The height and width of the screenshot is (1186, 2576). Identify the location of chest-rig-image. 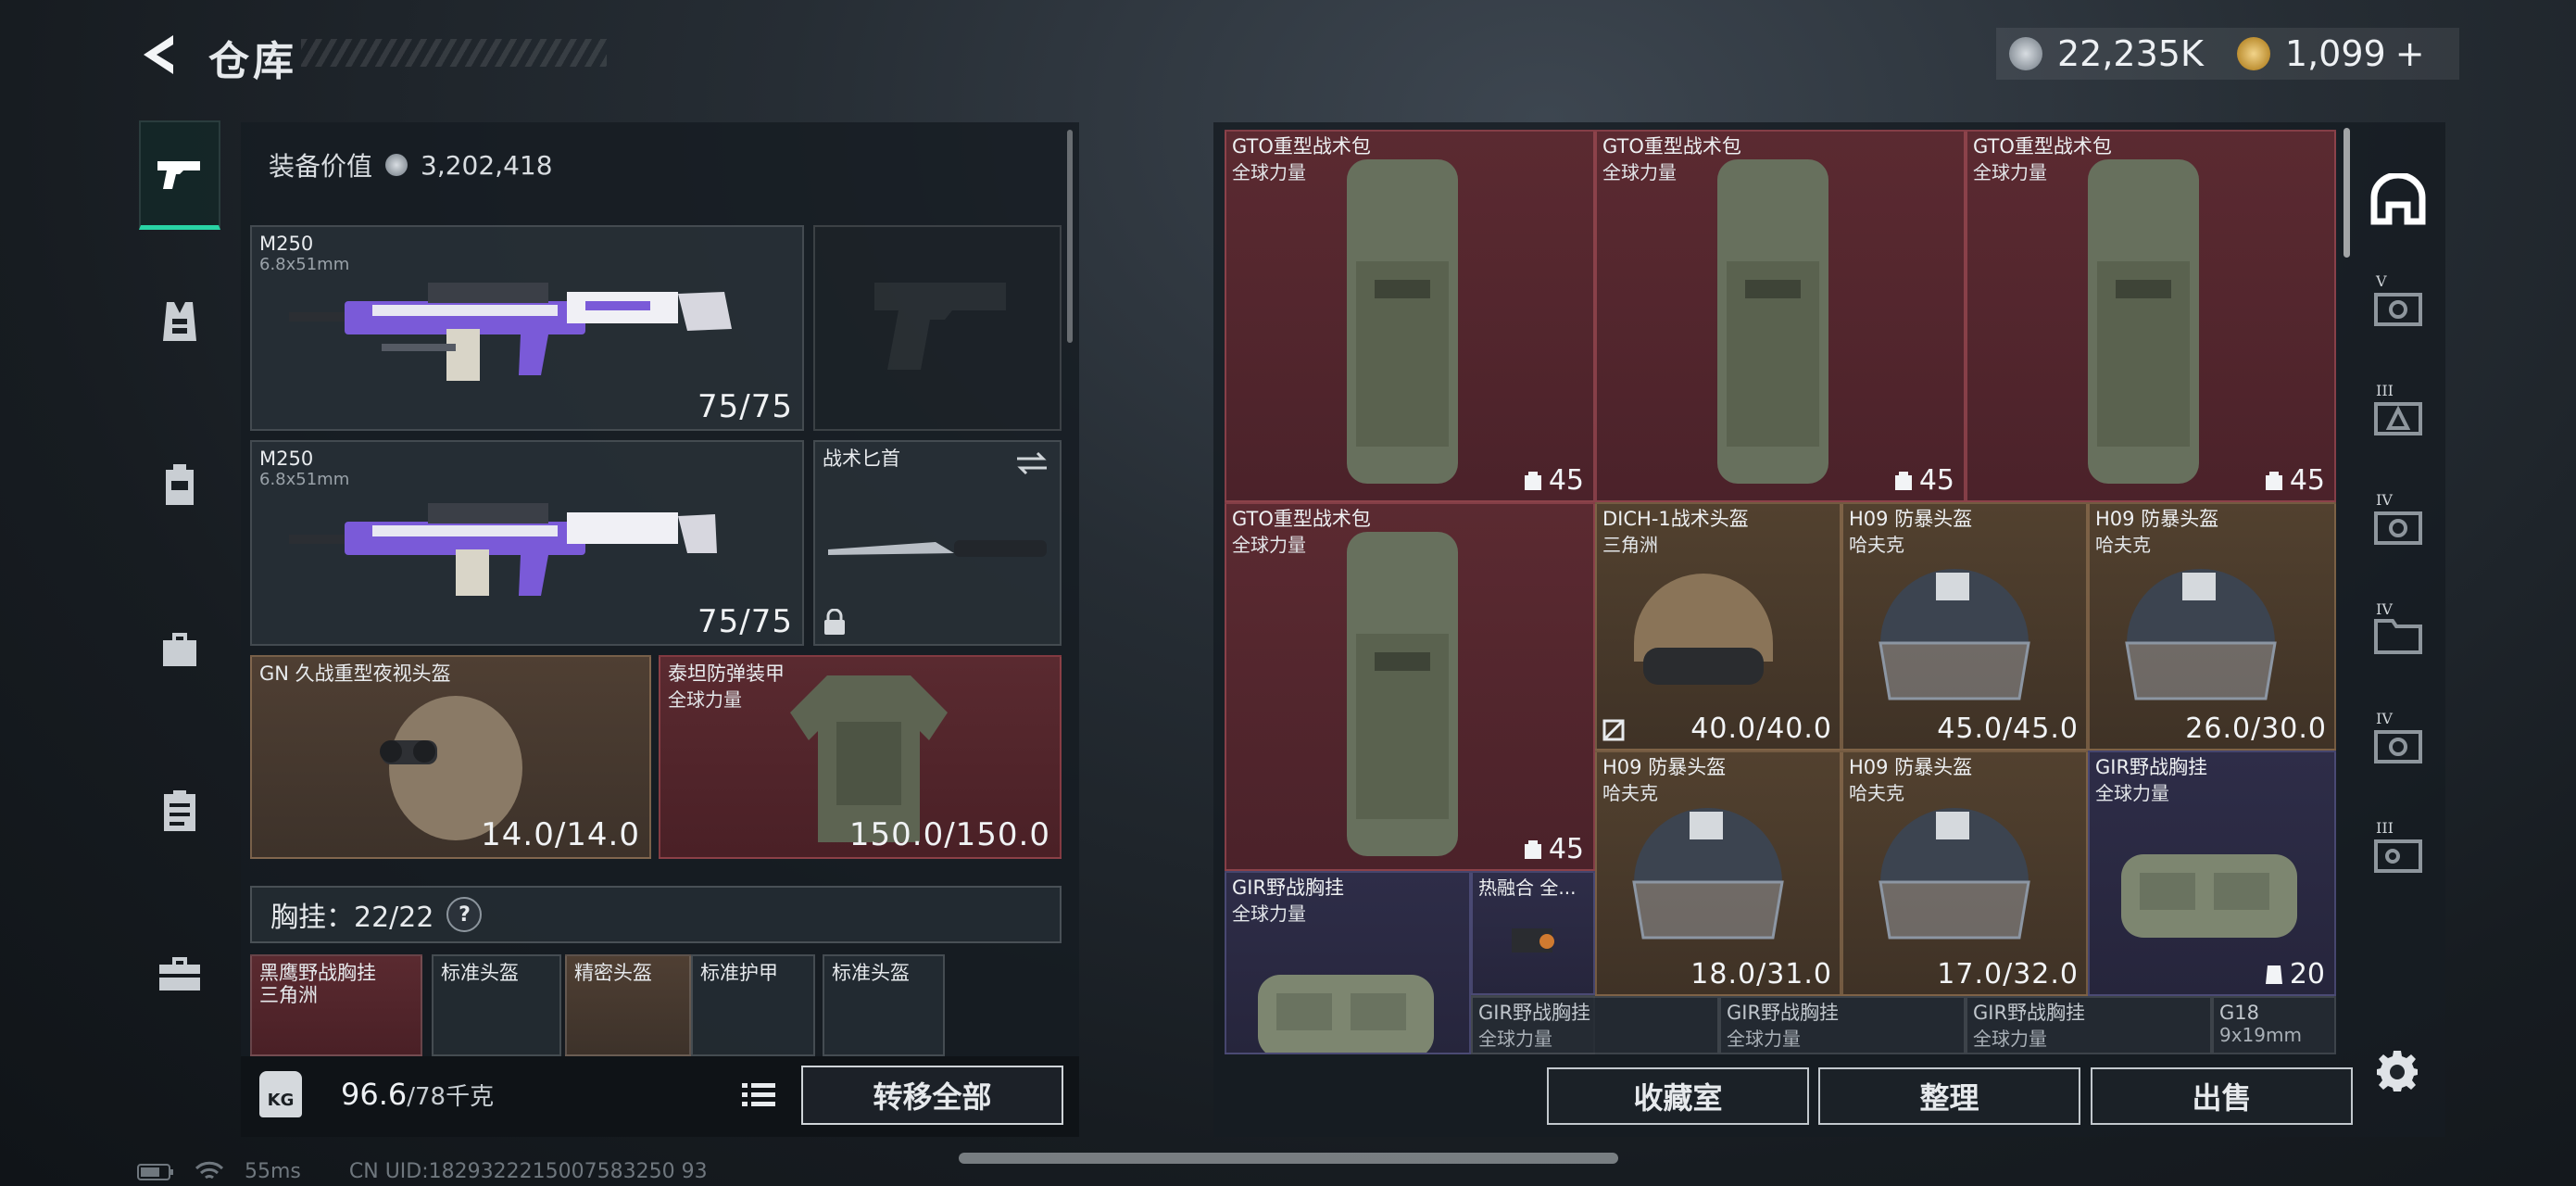
(2209, 896).